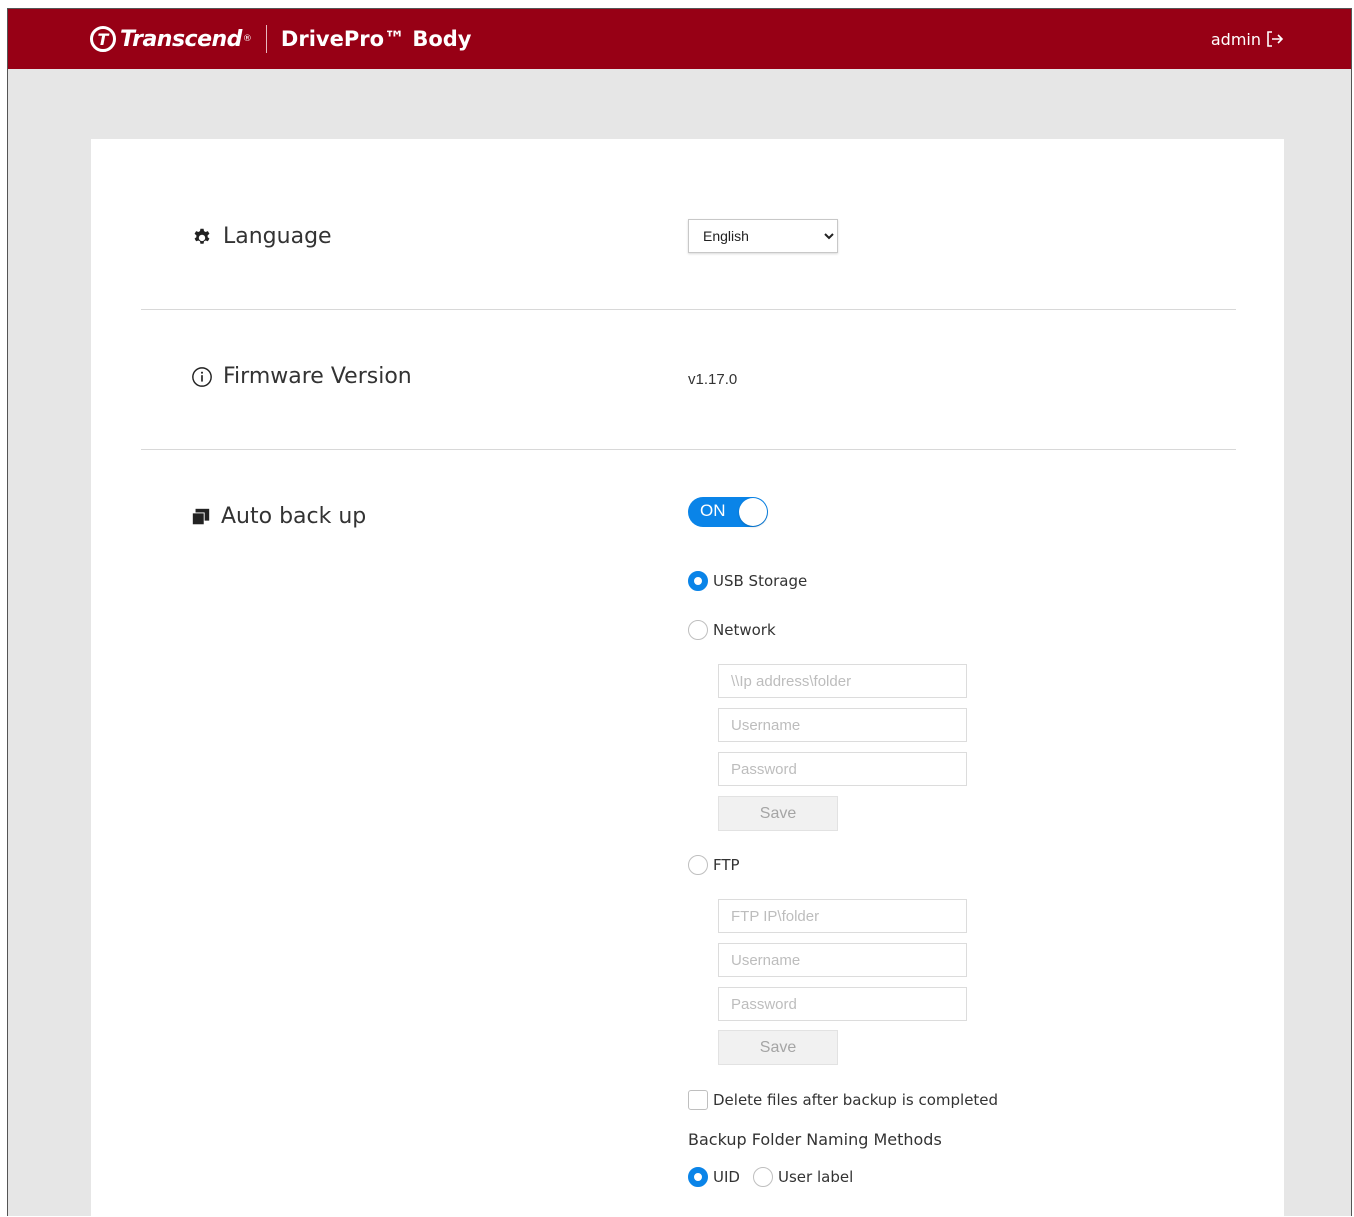 The width and height of the screenshot is (1354, 1217). I want to click on ftp-radio, so click(698, 865).